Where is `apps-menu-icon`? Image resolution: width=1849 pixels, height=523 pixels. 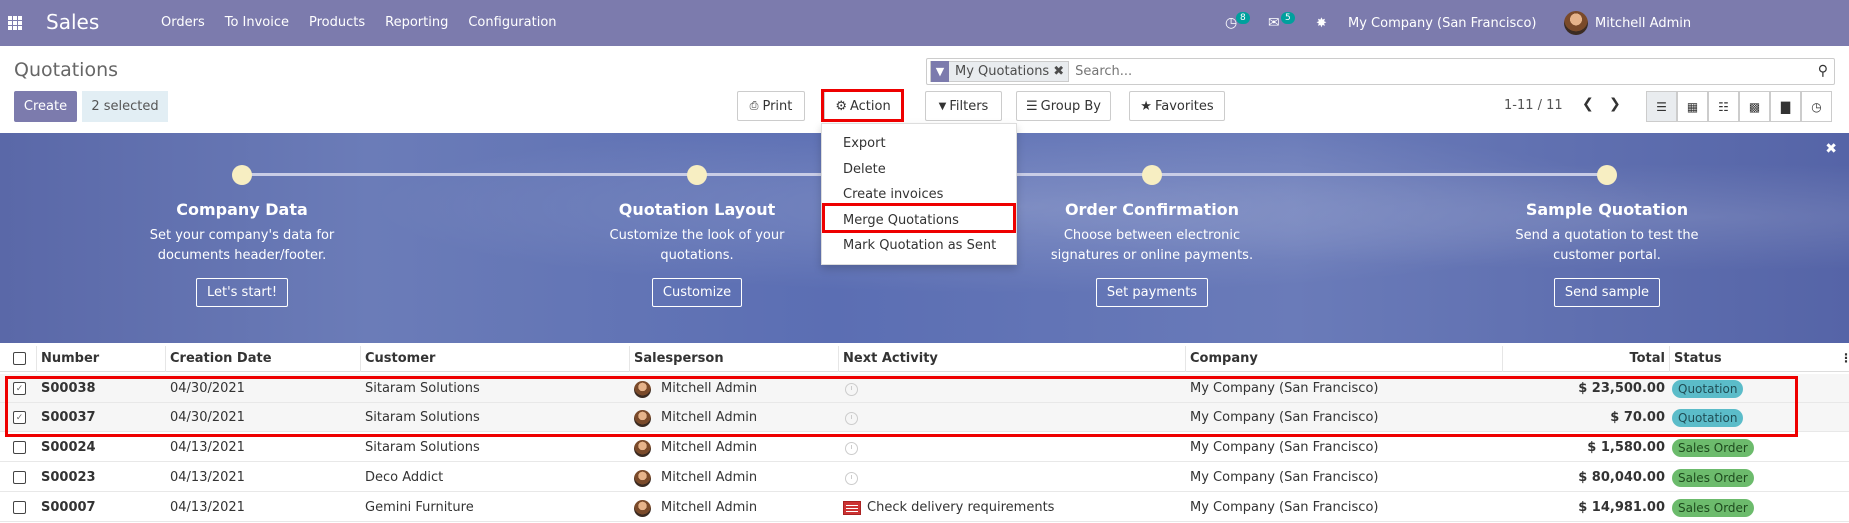
apps-menu-icon is located at coordinates (15, 23).